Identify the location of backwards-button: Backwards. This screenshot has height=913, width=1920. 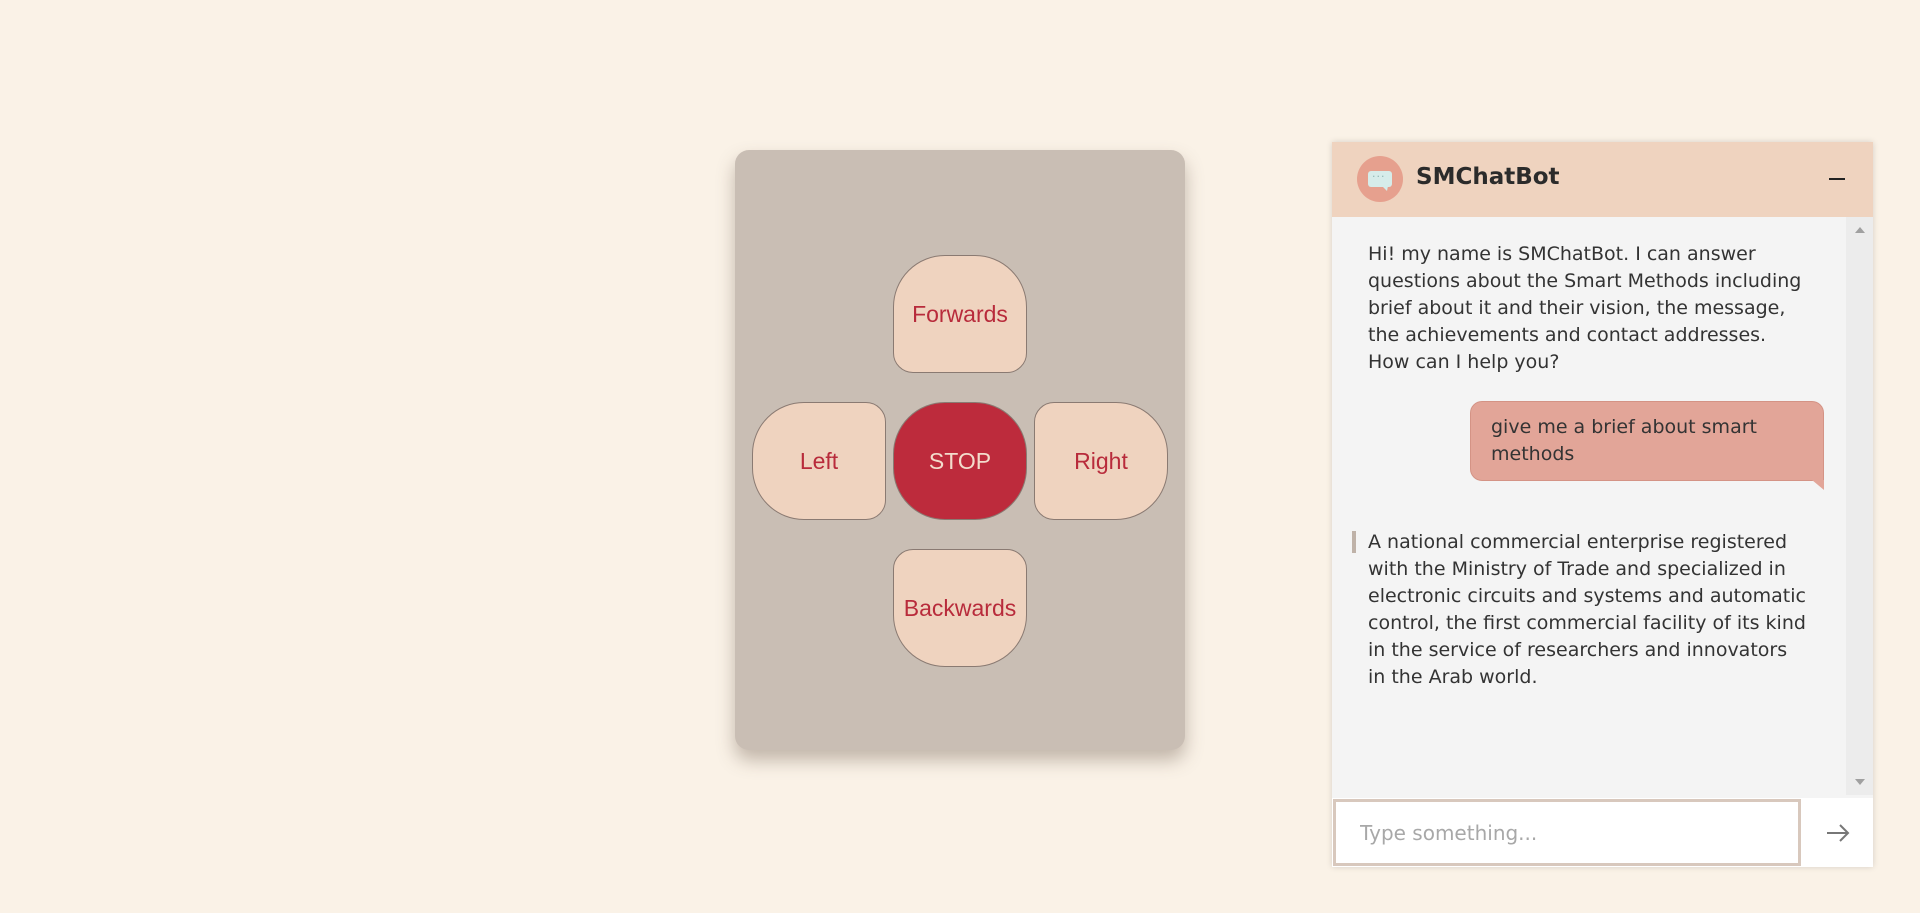
(960, 608).